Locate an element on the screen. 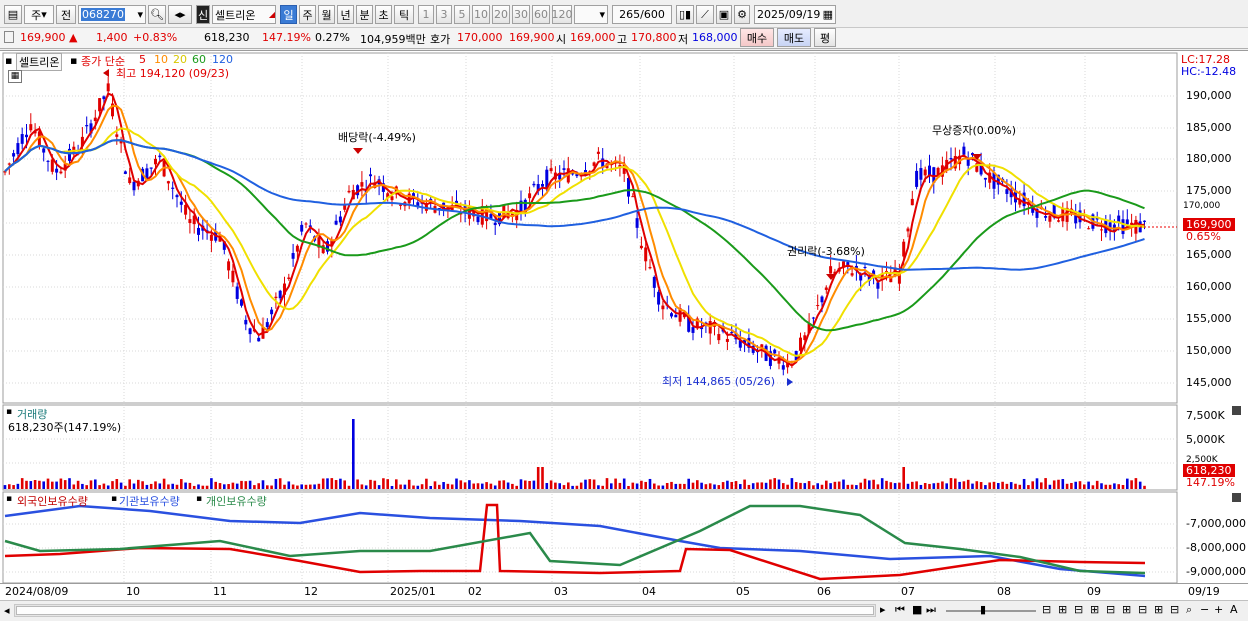 The height and width of the screenshot is (621, 1248). stock-name-field: 셀트리온 ◢ is located at coordinates (244, 14).